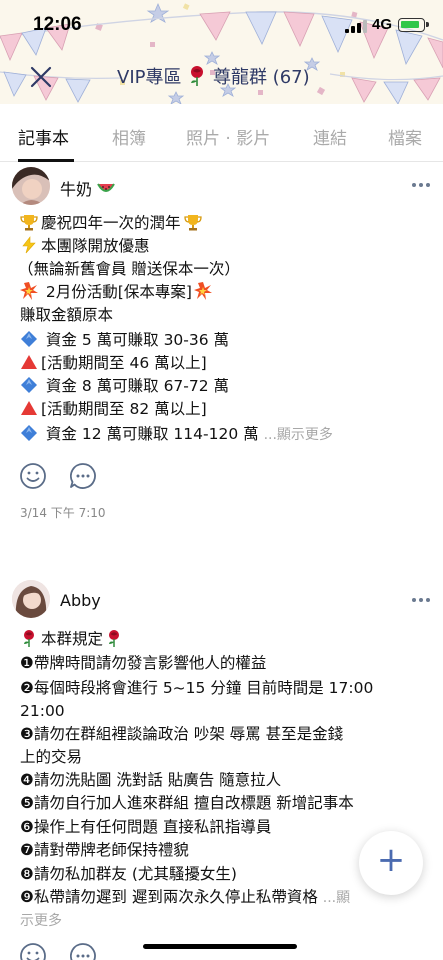 This screenshot has height=960, width=443. What do you see at coordinates (413, 25) in the screenshot?
I see `battery-icon` at bounding box center [413, 25].